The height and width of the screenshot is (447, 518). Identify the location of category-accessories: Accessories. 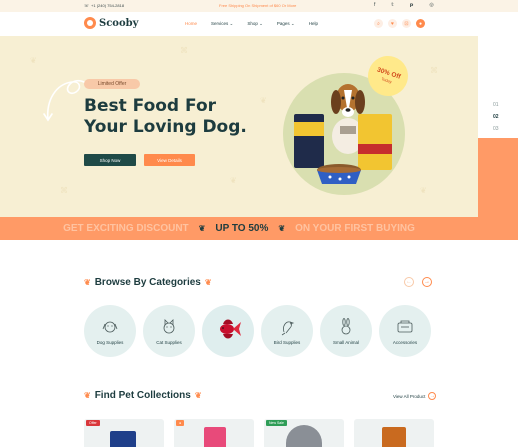
(405, 331).